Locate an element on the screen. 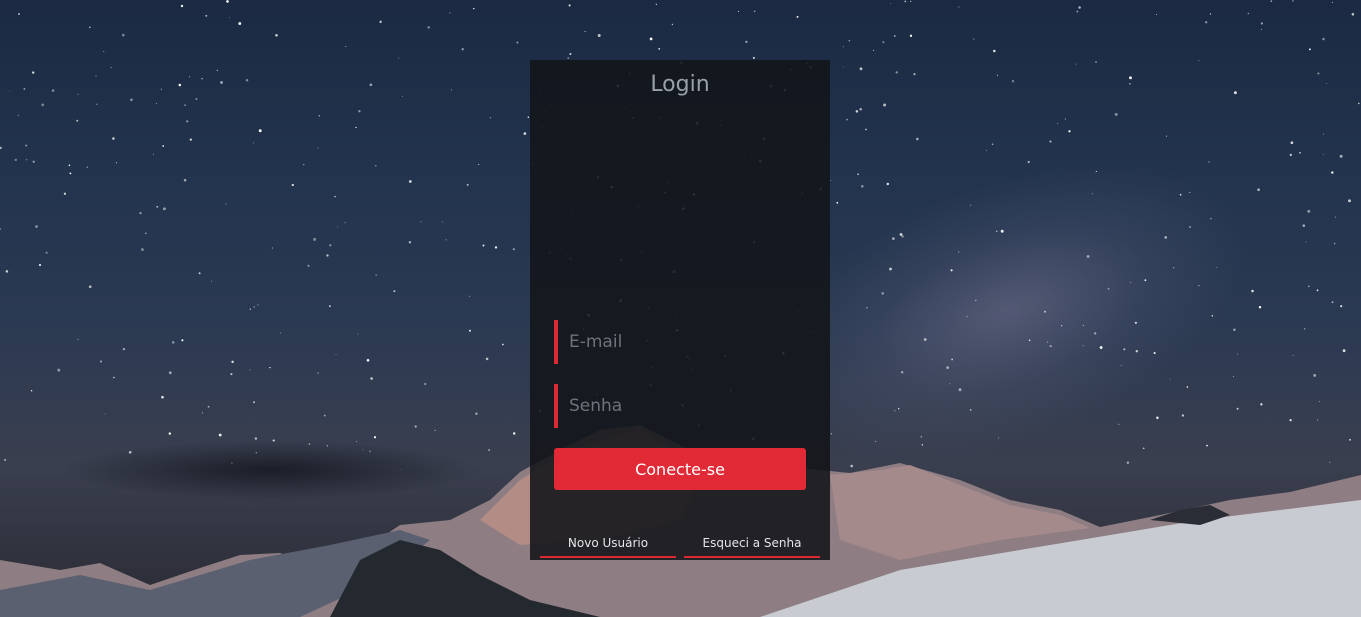 This screenshot has height=617, width=1361. login-submit-button: Conecte-se is located at coordinates (680, 469).